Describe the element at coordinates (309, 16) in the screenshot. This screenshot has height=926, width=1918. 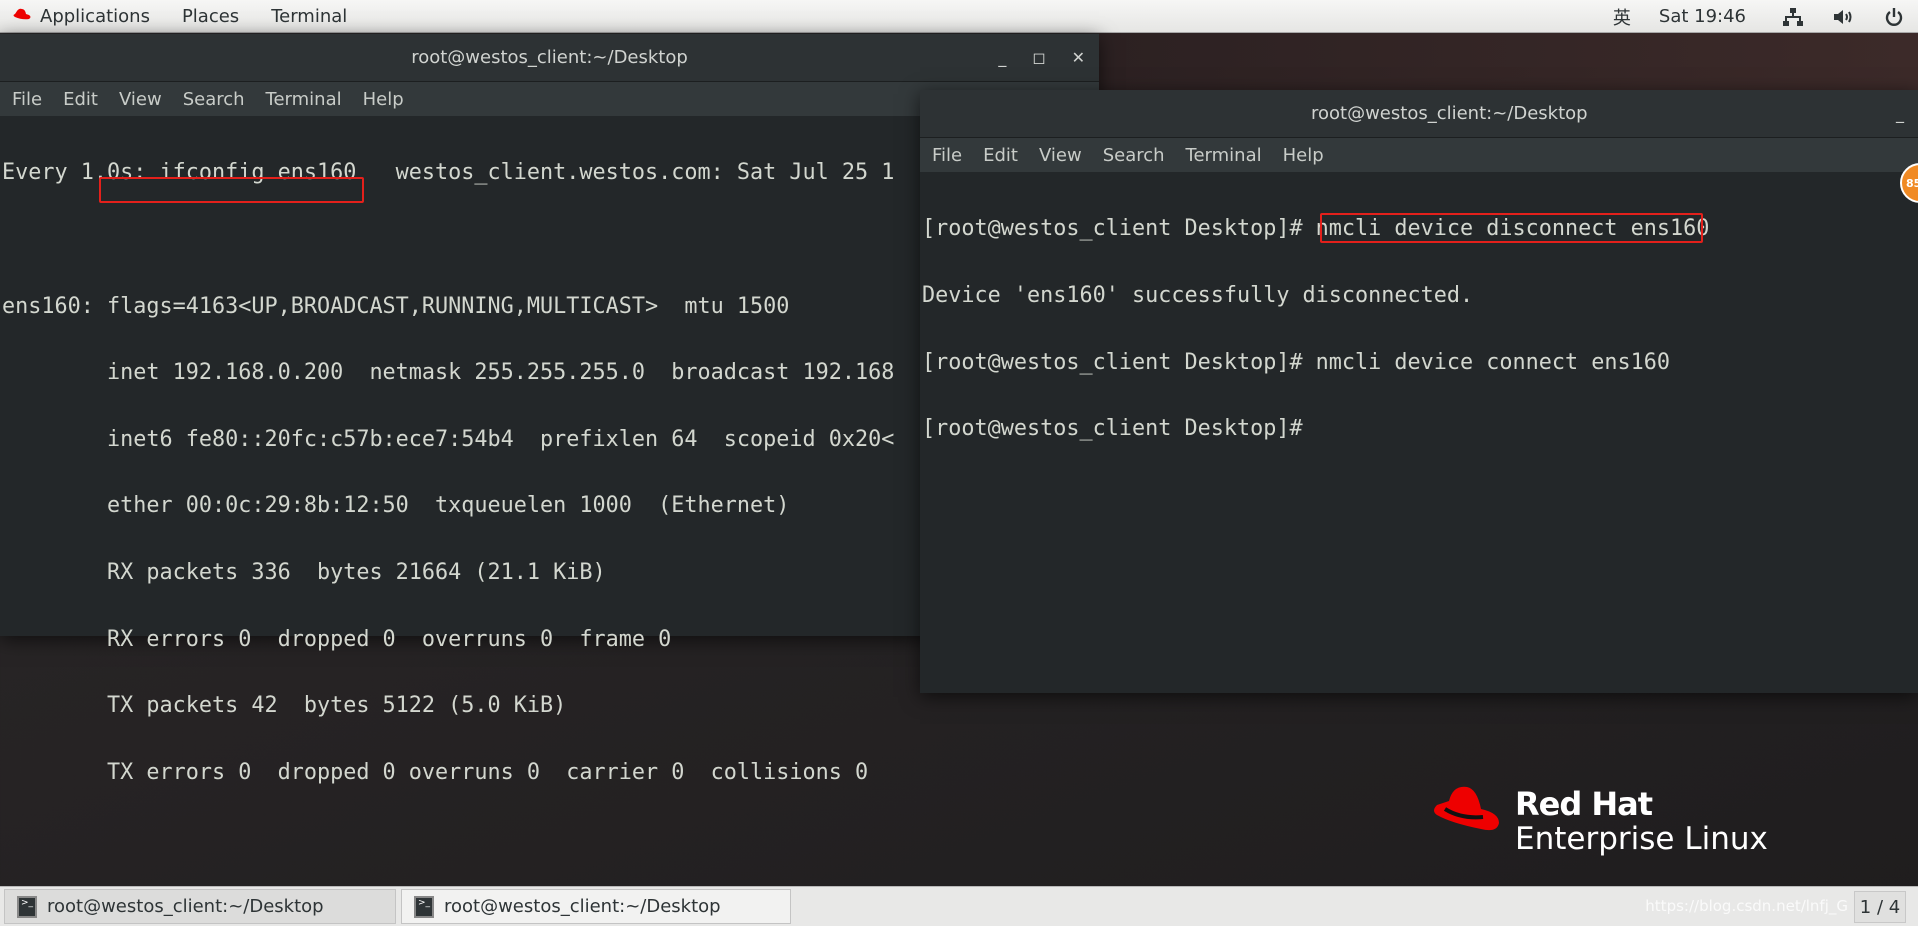
I see `terminal-menu: Terminal` at that location.